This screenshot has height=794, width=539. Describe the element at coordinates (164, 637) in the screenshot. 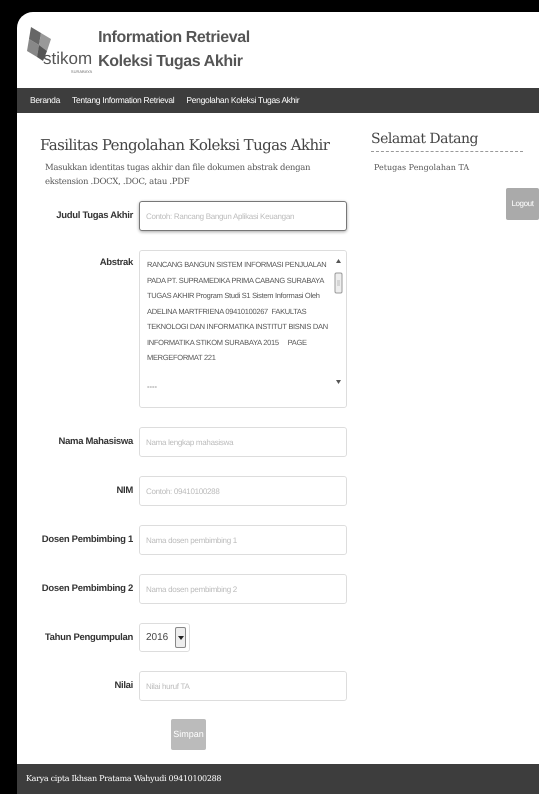

I see `year-select: 2016` at that location.